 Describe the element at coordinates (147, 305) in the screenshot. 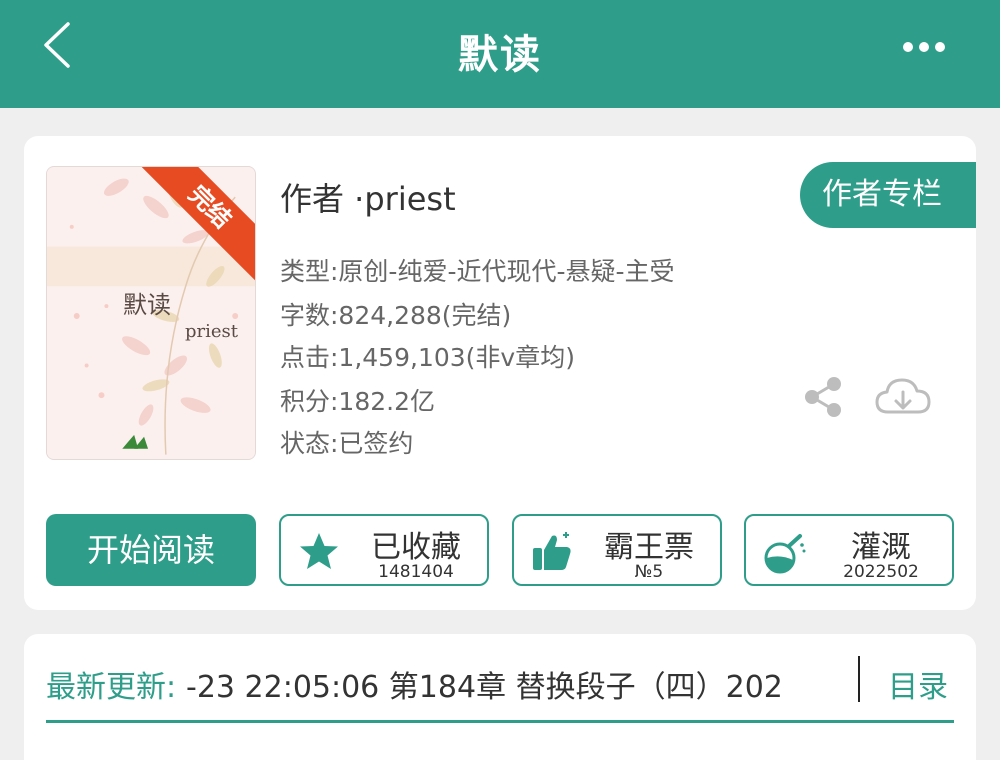

I see `cover-title: 默读` at that location.